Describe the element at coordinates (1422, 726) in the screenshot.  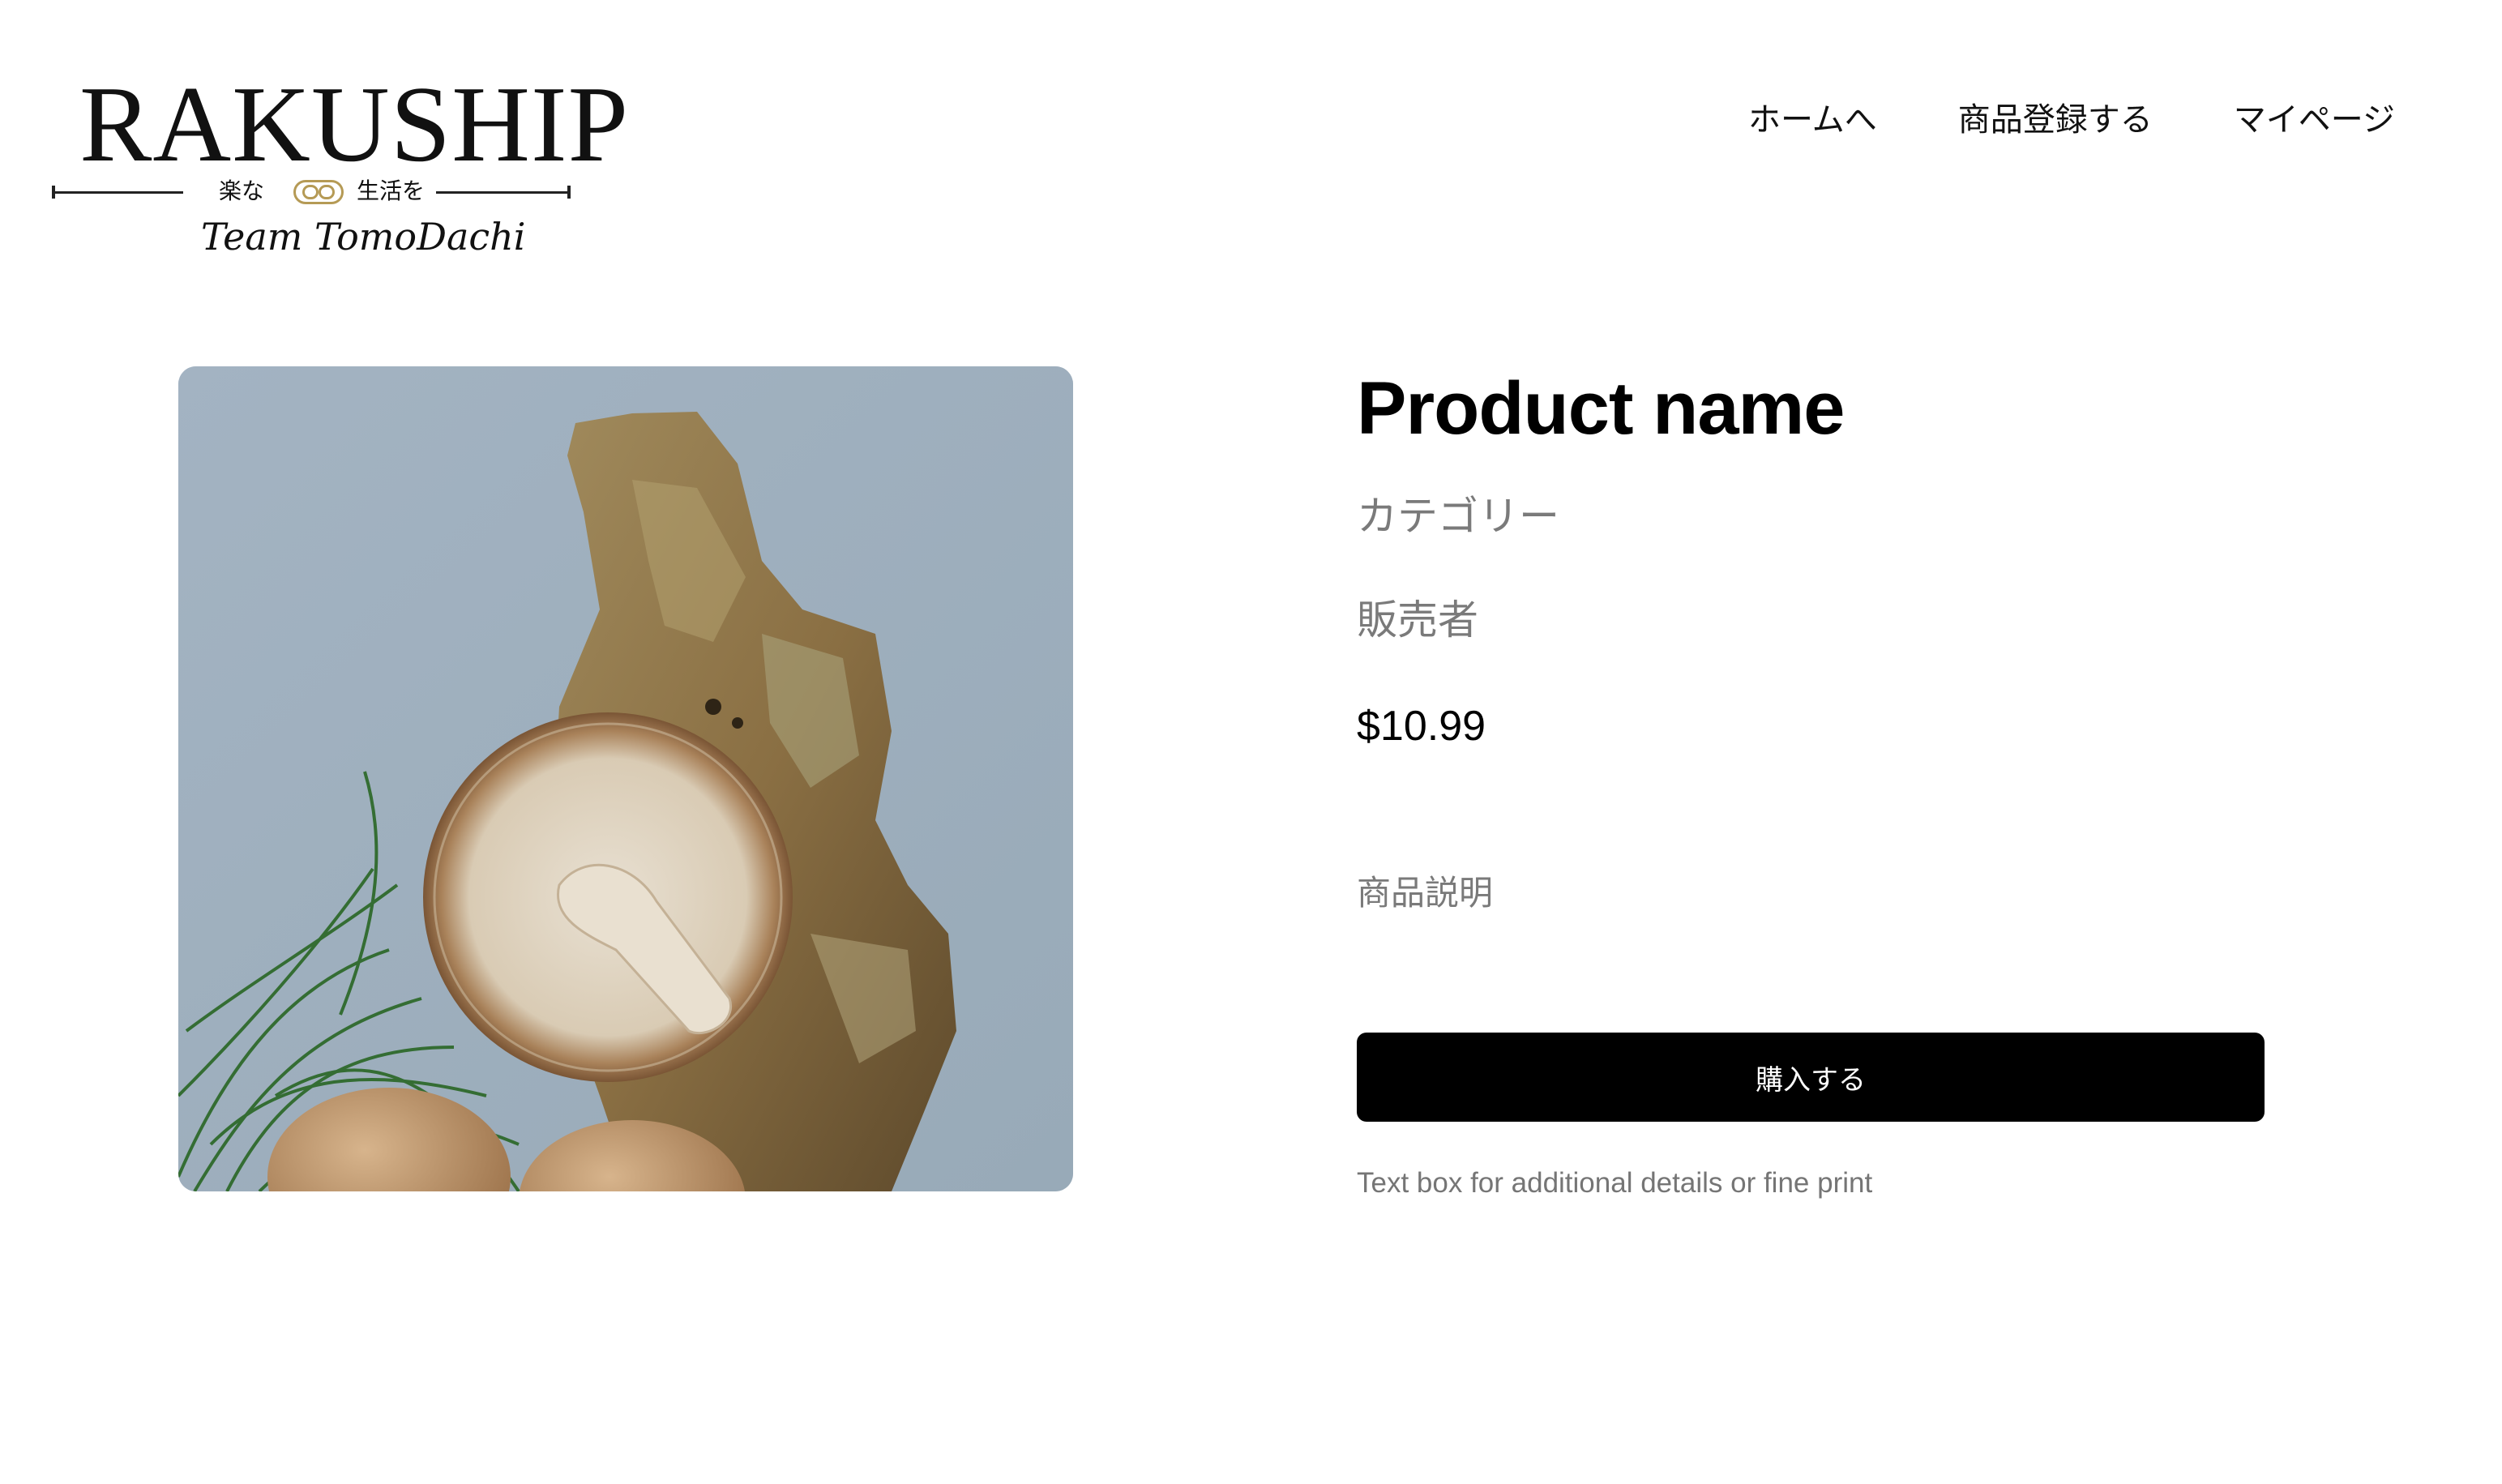
I see `product-price: $10.99` at that location.